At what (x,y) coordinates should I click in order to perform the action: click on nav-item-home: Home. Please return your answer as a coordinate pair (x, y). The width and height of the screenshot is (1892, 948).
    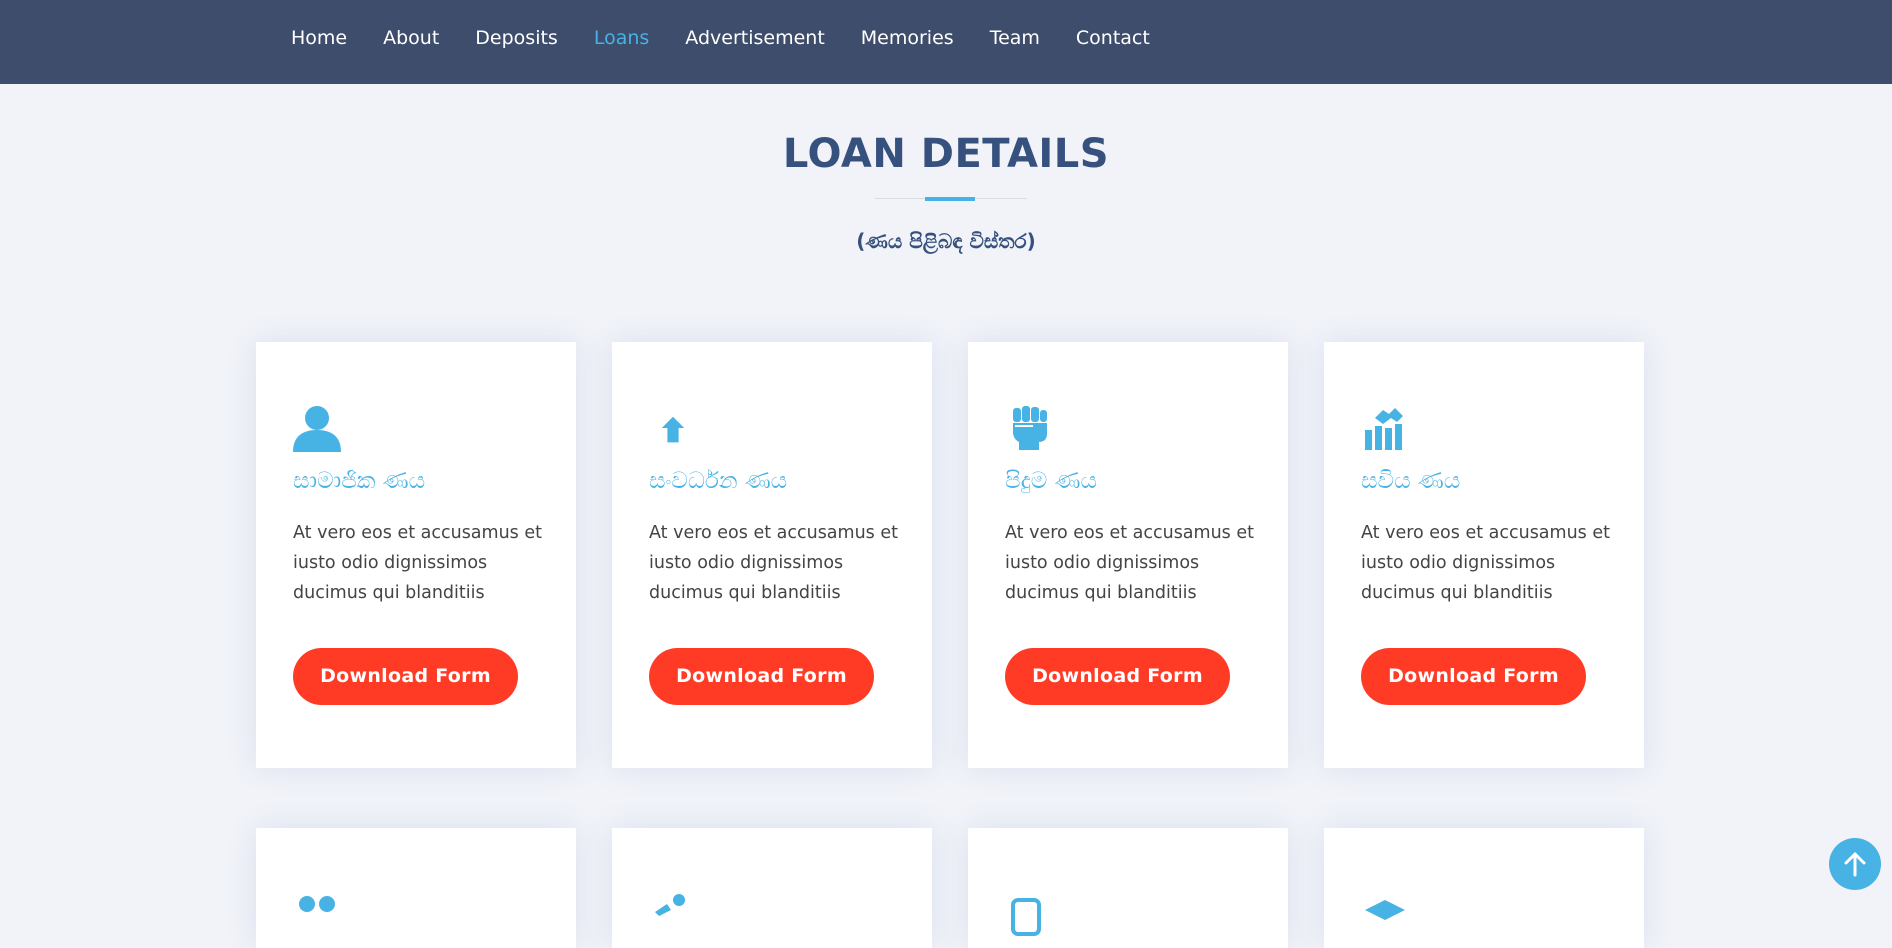
    Looking at the image, I should click on (319, 38).